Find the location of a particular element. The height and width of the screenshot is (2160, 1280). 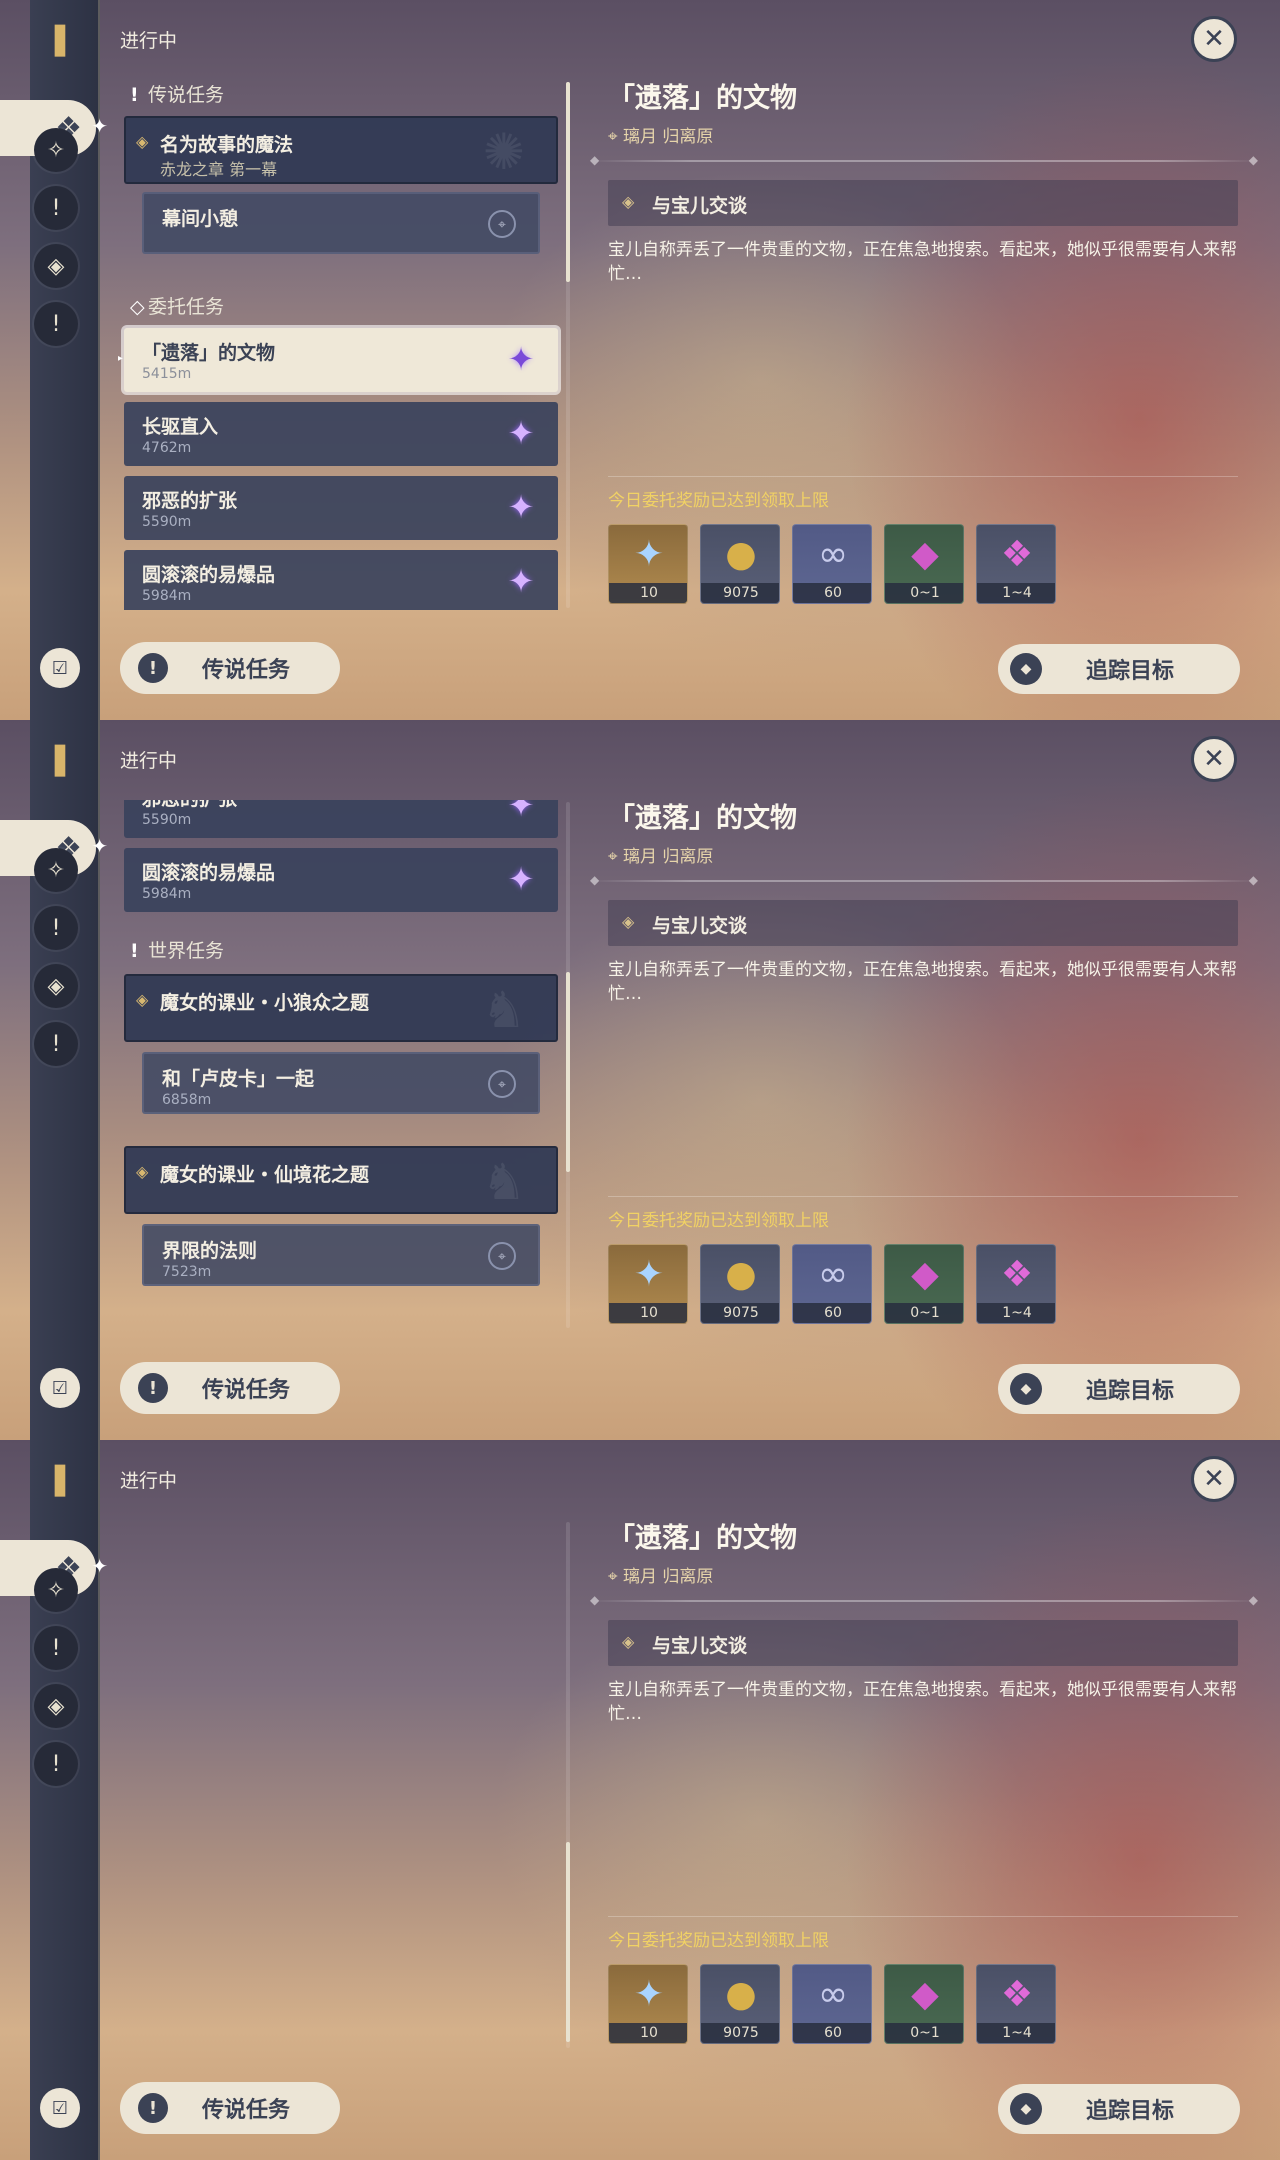

reward-limit-note: 今日委托奖励已达到领取上限 is located at coordinates (718, 1221).